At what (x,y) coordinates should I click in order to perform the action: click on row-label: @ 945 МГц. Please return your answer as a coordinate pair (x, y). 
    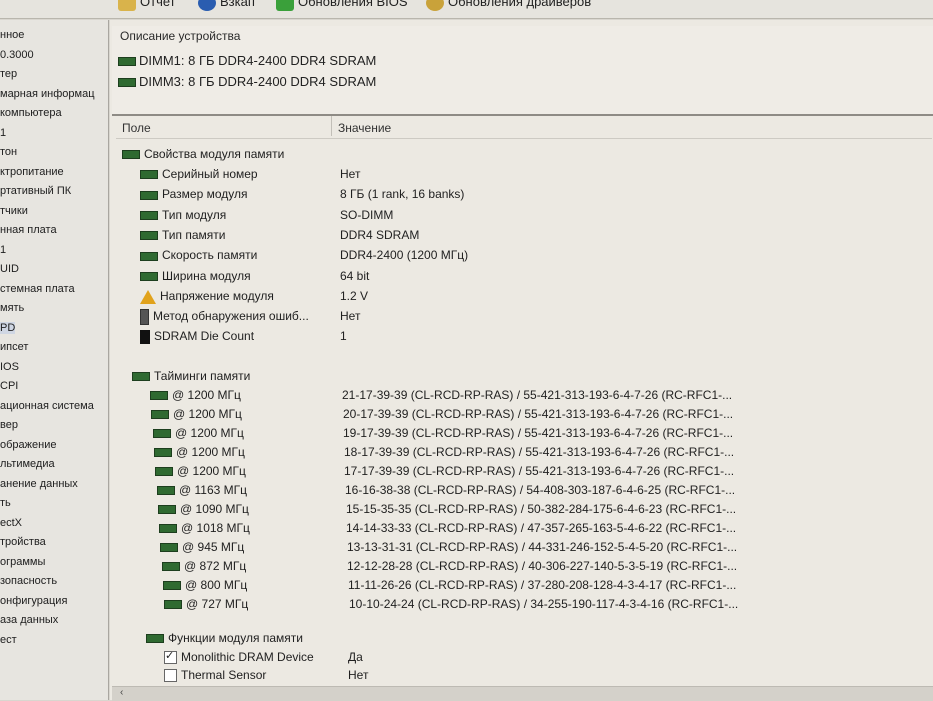
    Looking at the image, I should click on (213, 547).